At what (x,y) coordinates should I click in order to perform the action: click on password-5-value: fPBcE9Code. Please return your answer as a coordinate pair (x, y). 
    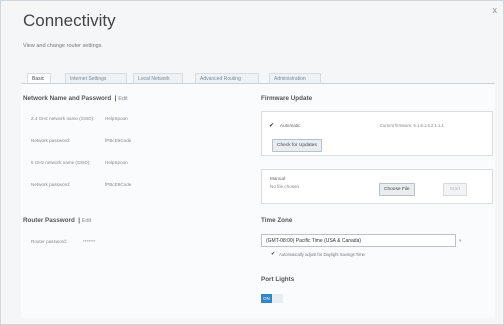
    Looking at the image, I should click on (118, 184).